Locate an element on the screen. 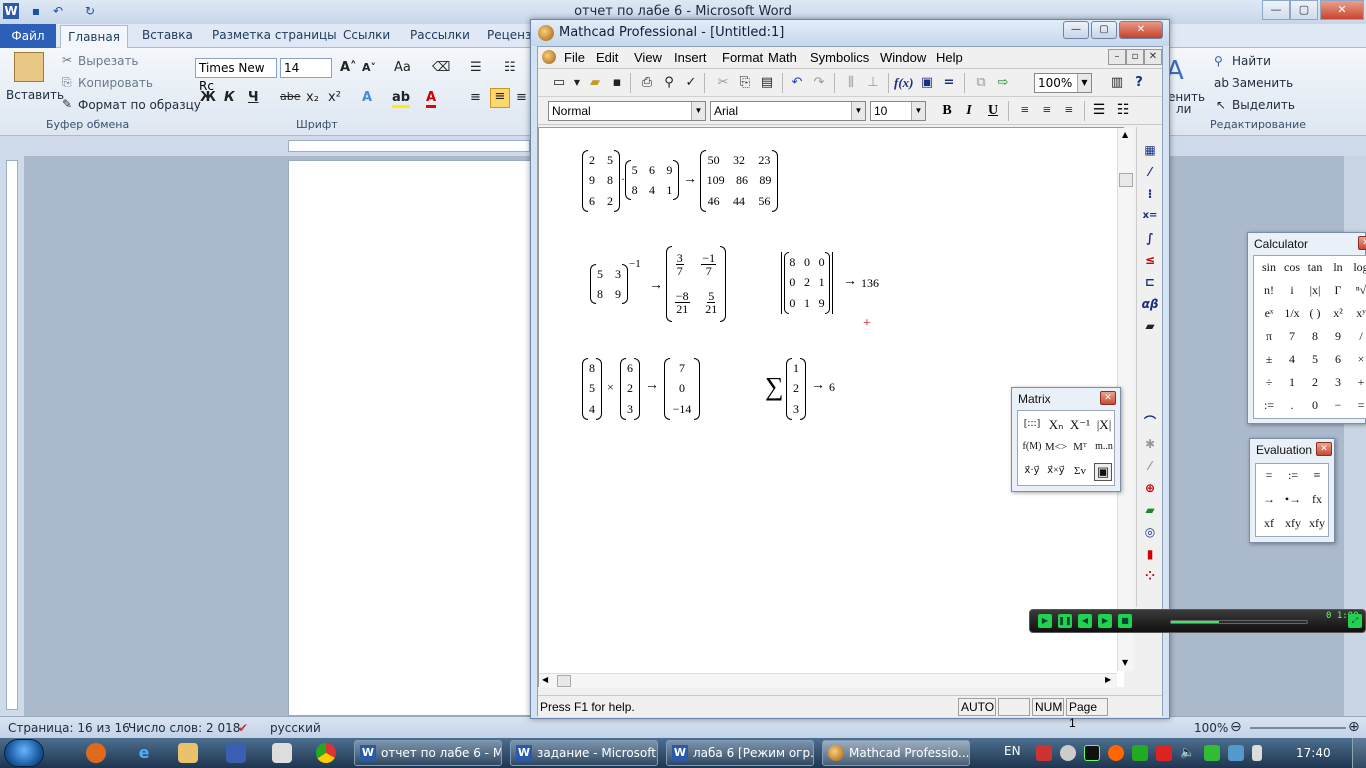 The height and width of the screenshot is (768, 1366). vector-b: 6 2 3 is located at coordinates (630, 389).